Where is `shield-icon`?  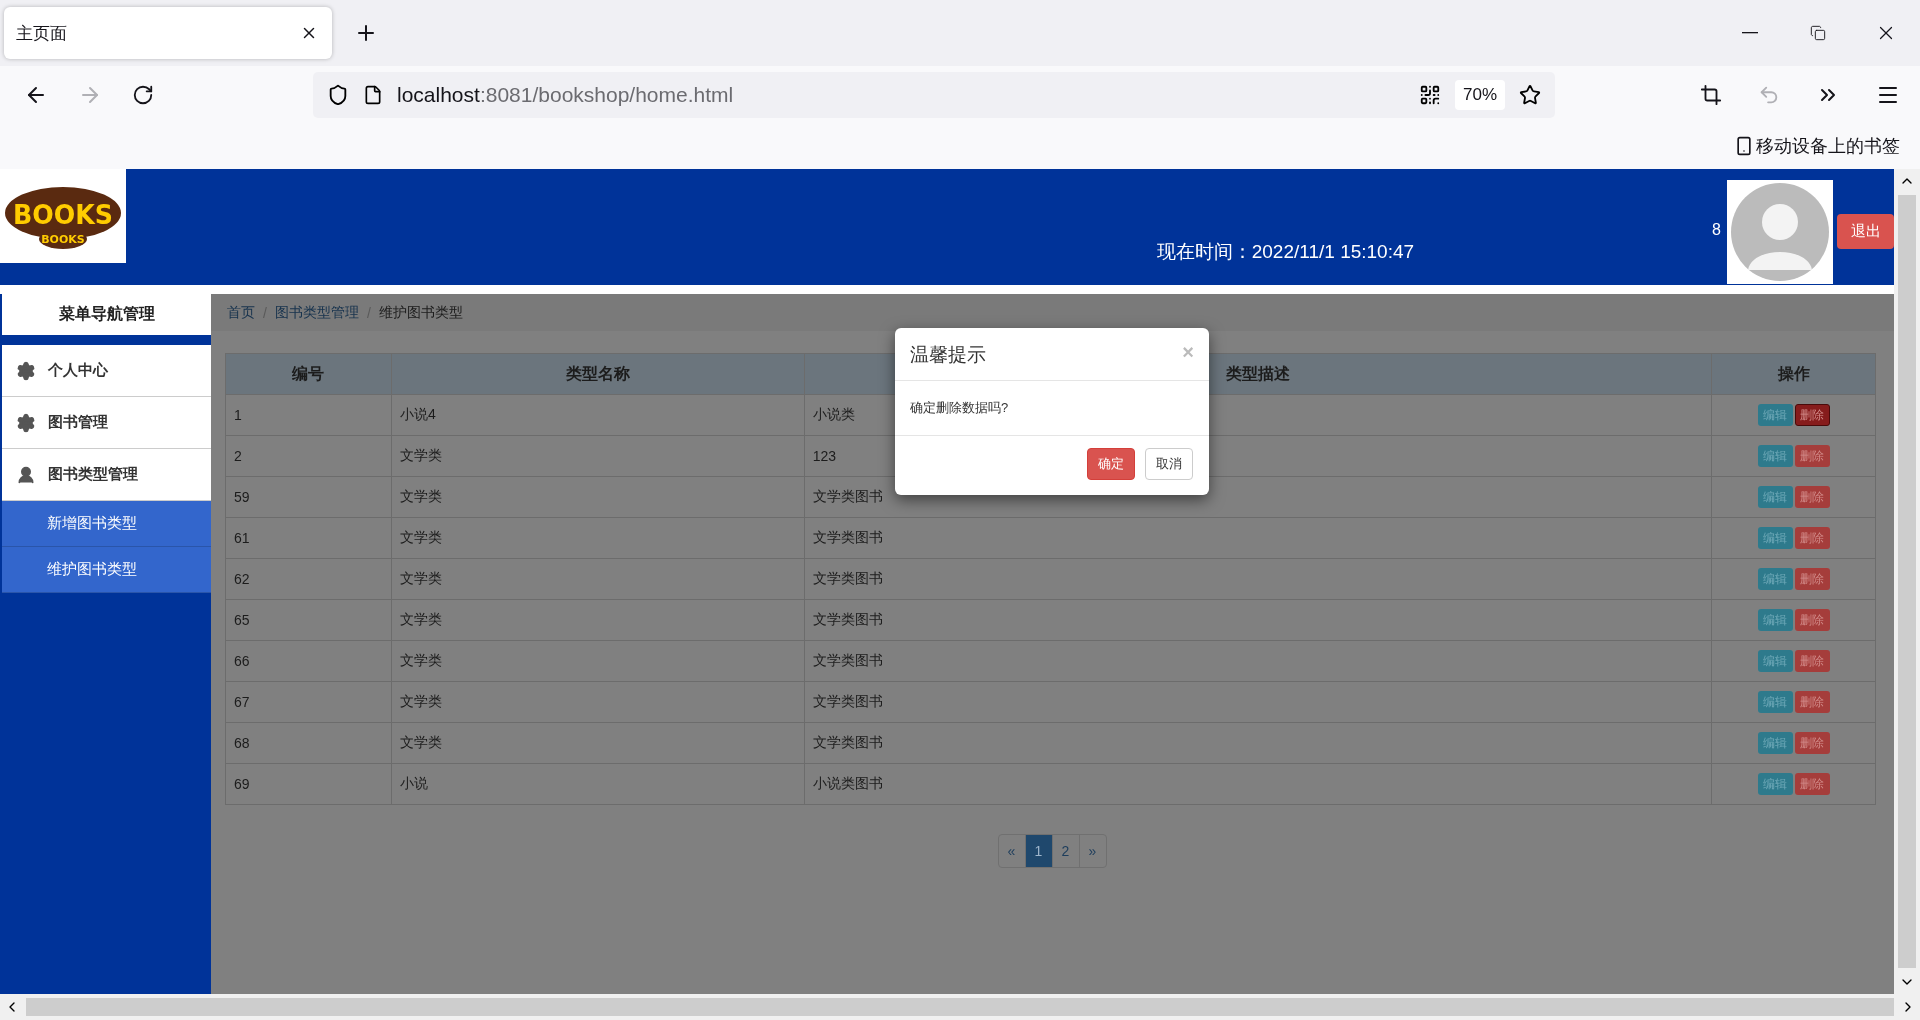
shield-icon is located at coordinates (338, 94).